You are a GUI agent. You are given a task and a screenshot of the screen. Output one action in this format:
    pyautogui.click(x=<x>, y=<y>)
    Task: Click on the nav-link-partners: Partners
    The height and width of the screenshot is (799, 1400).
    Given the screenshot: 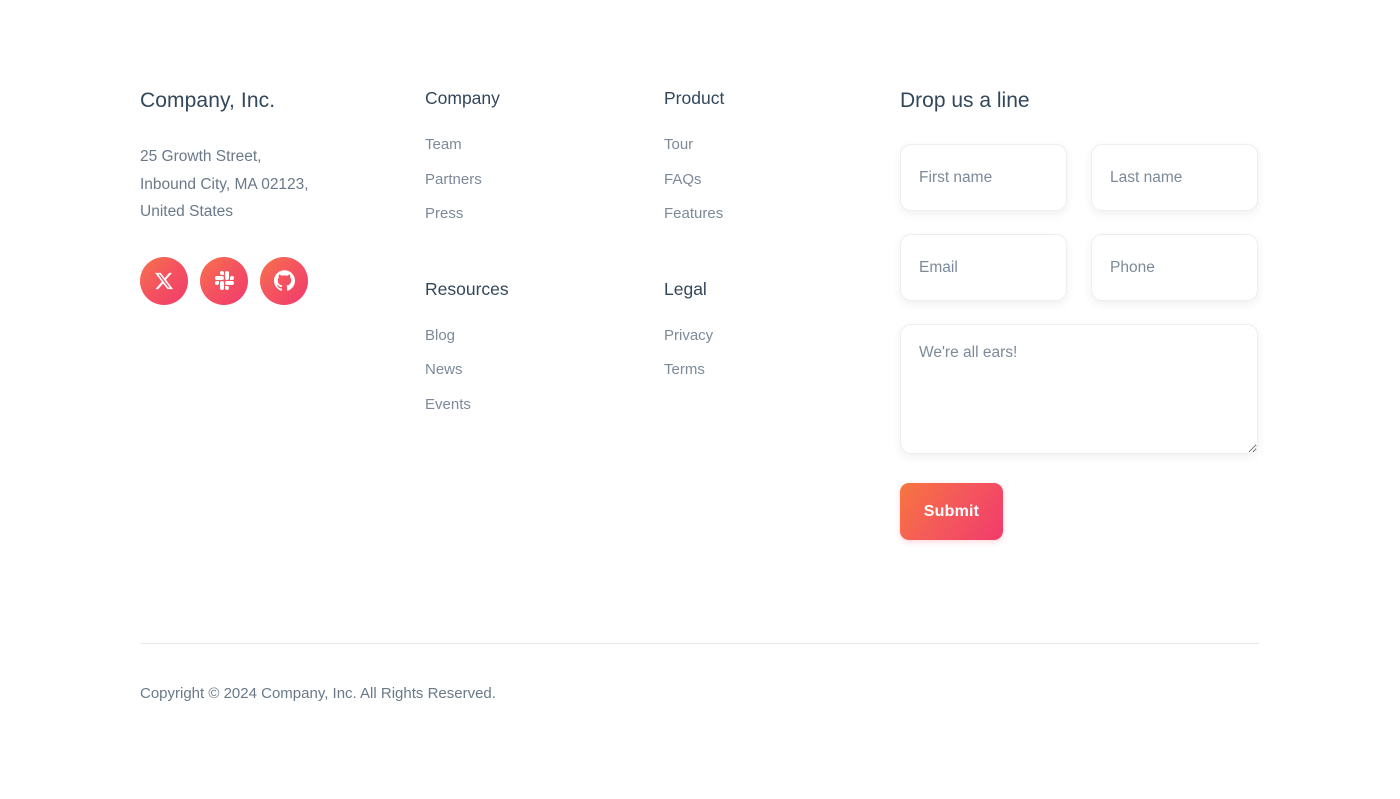 What is the action you would take?
    pyautogui.click(x=544, y=180)
    